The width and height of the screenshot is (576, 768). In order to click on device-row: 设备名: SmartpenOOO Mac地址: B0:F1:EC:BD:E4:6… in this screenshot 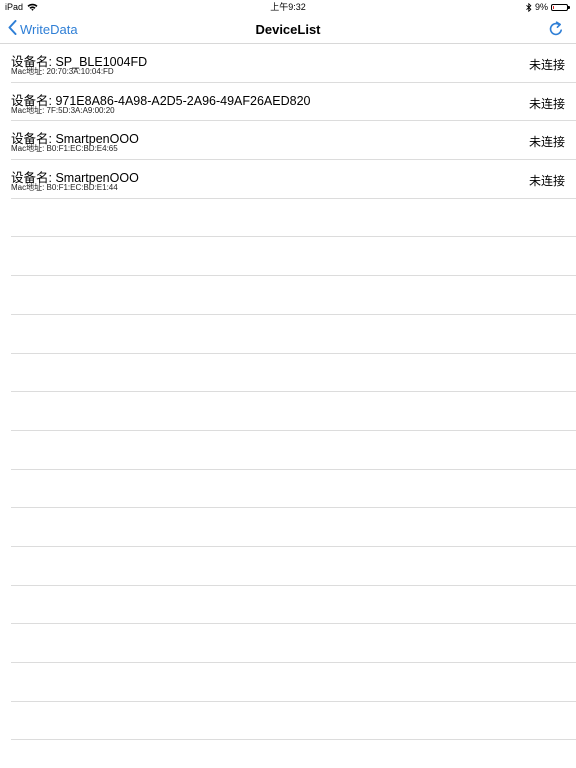, I will do `click(288, 140)`.